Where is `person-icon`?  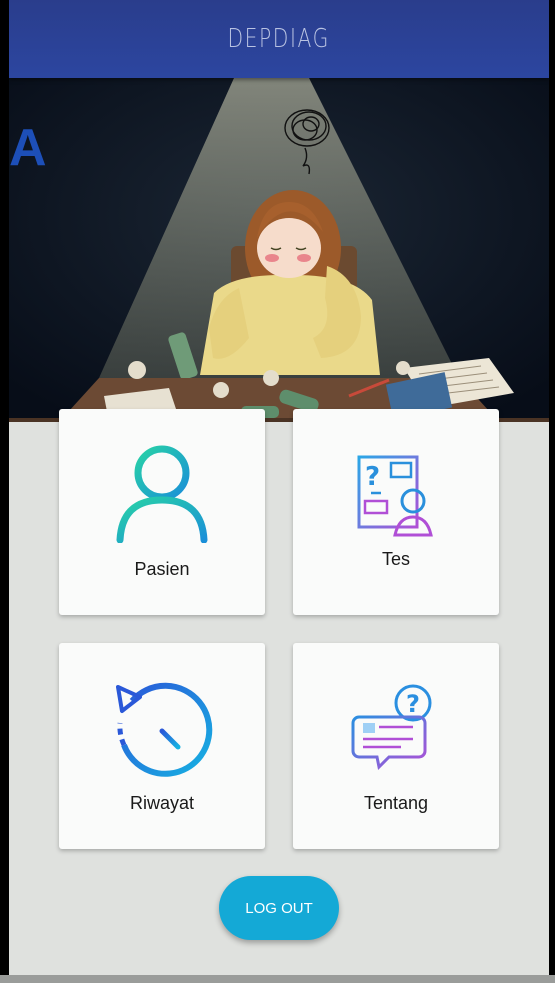
person-icon is located at coordinates (162, 493).